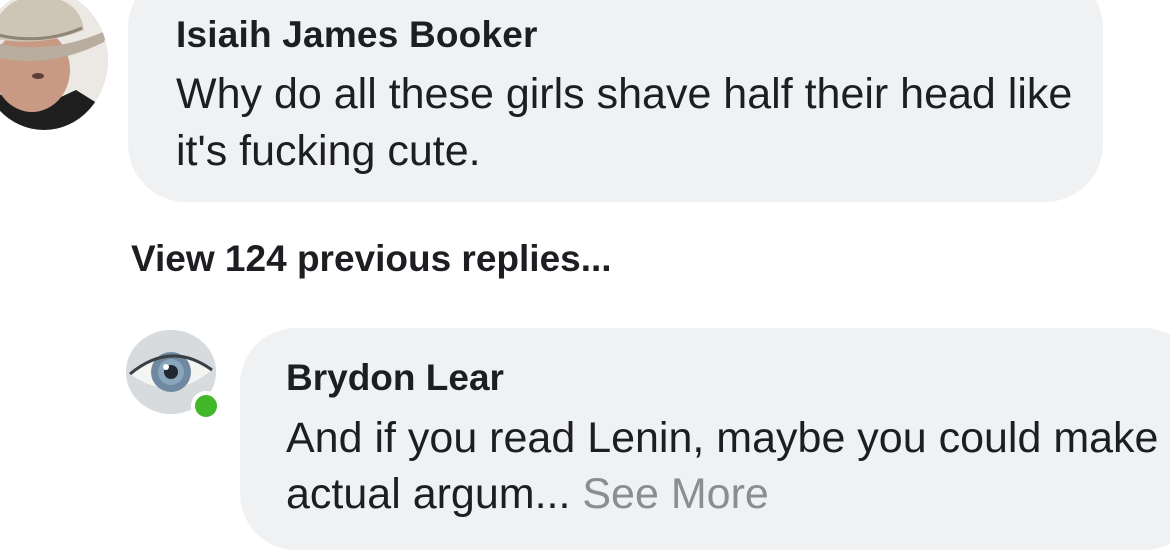 The height and width of the screenshot is (559, 1170). Describe the element at coordinates (357, 35) in the screenshot. I see `comment-author: Isiaih James Booker` at that location.